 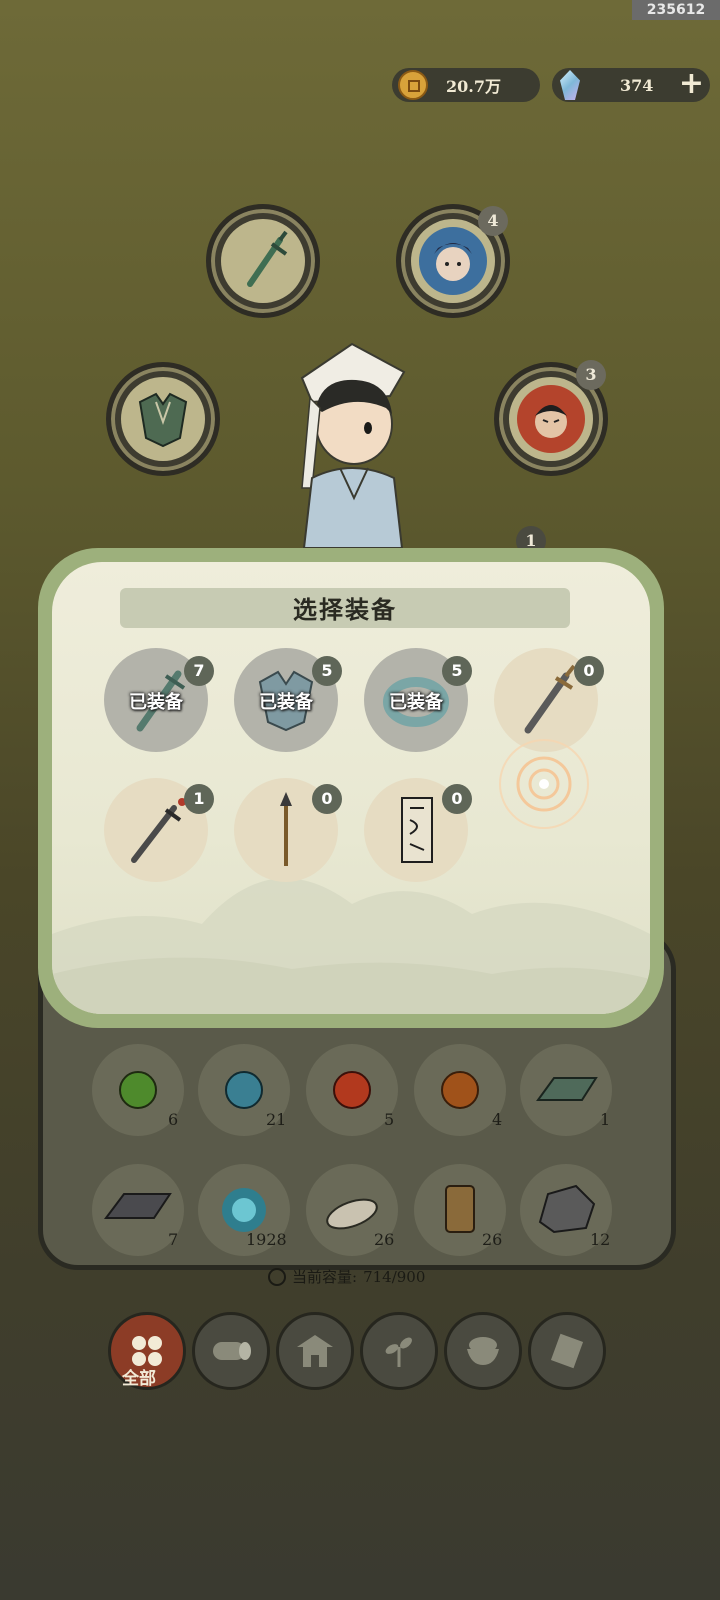 I want to click on material-slot, so click(x=566, y=1090).